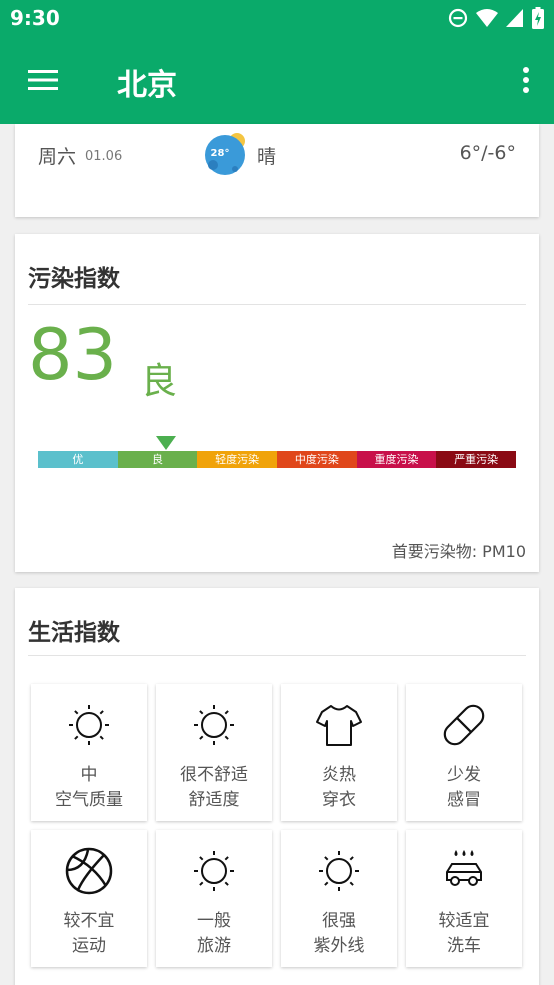 The image size is (554, 985). What do you see at coordinates (464, 868) in the screenshot?
I see `car-wash-icon` at bounding box center [464, 868].